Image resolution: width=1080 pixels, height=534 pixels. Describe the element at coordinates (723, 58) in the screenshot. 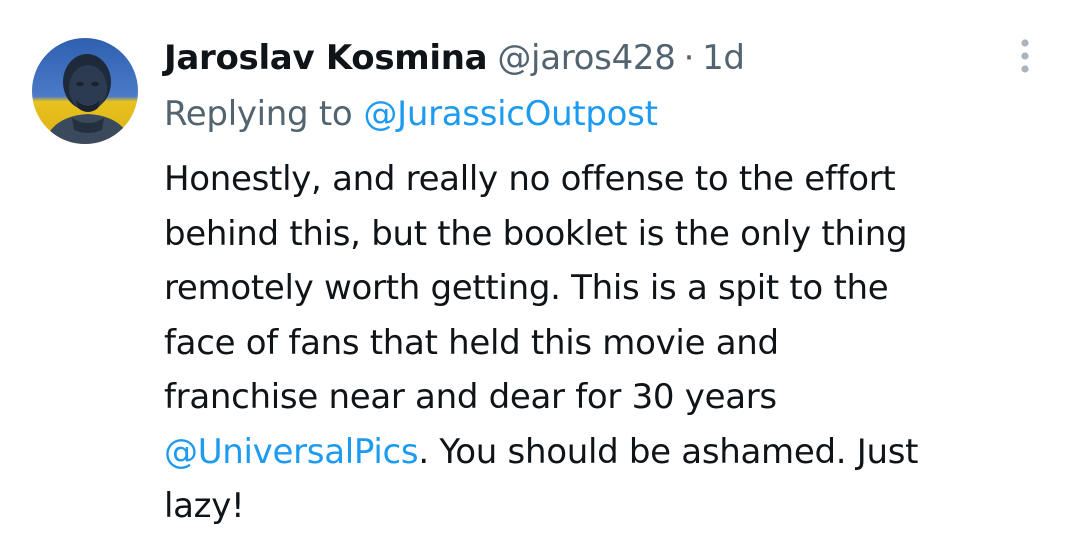

I see `timestamp: 1d` at that location.